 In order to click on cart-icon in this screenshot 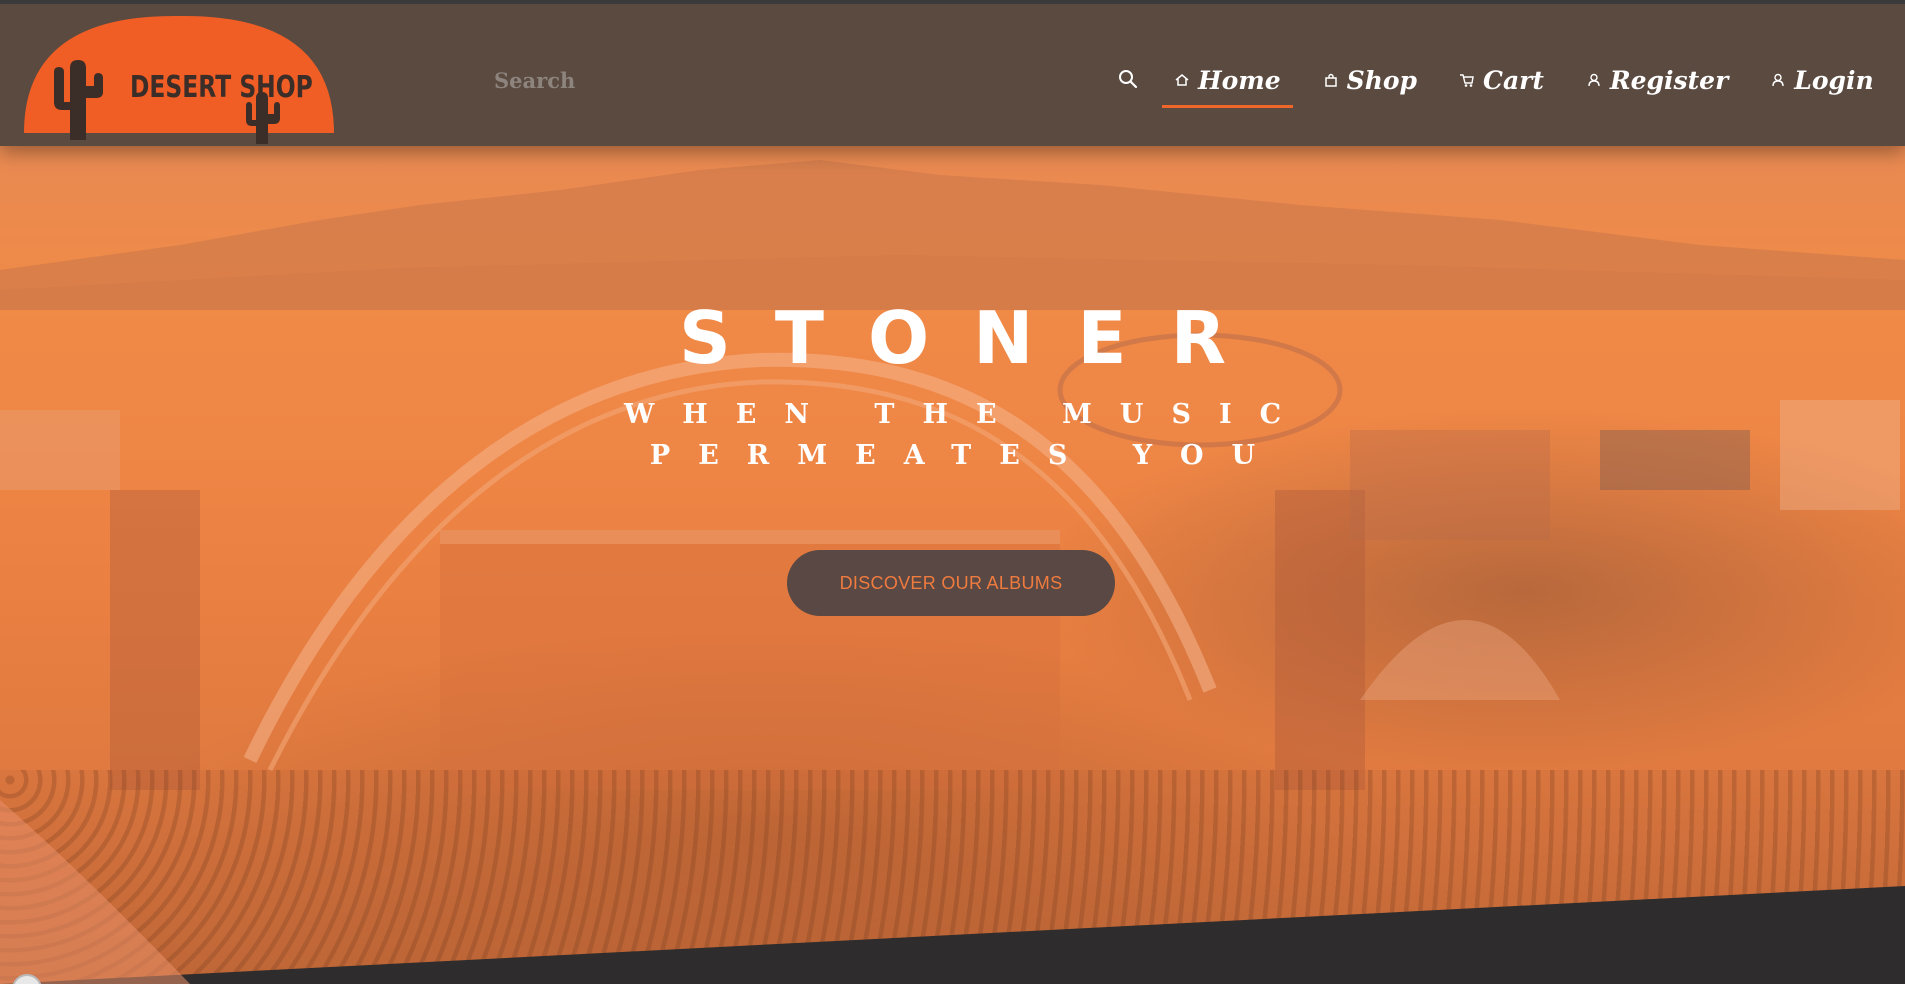, I will do `click(1467, 80)`.